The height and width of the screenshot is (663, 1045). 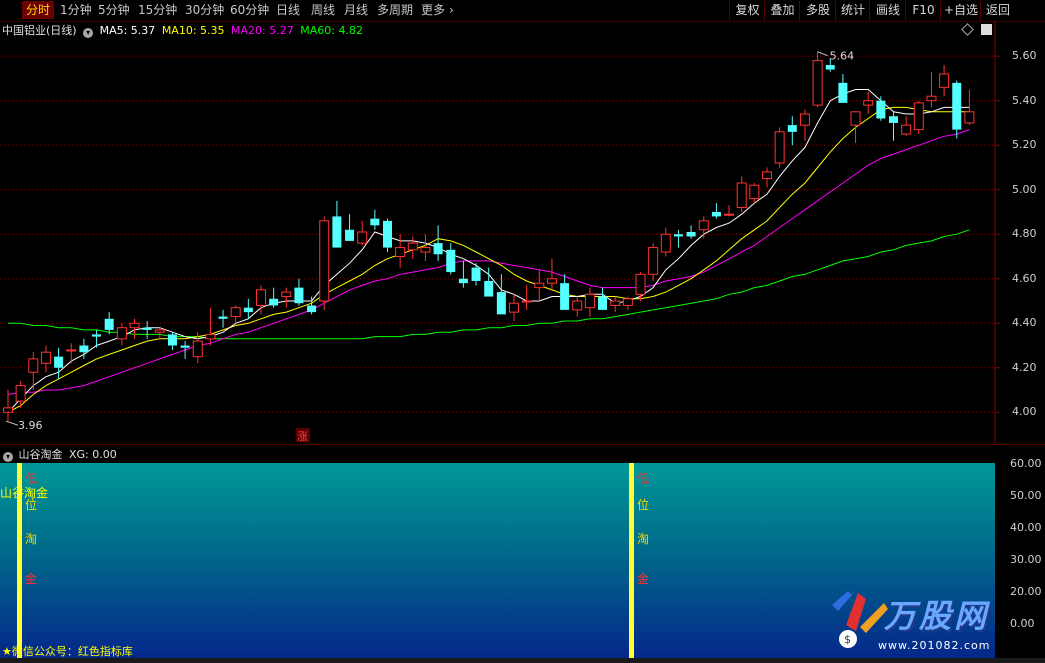 I want to click on toolbar-button-1: 叠加, so click(x=782, y=10).